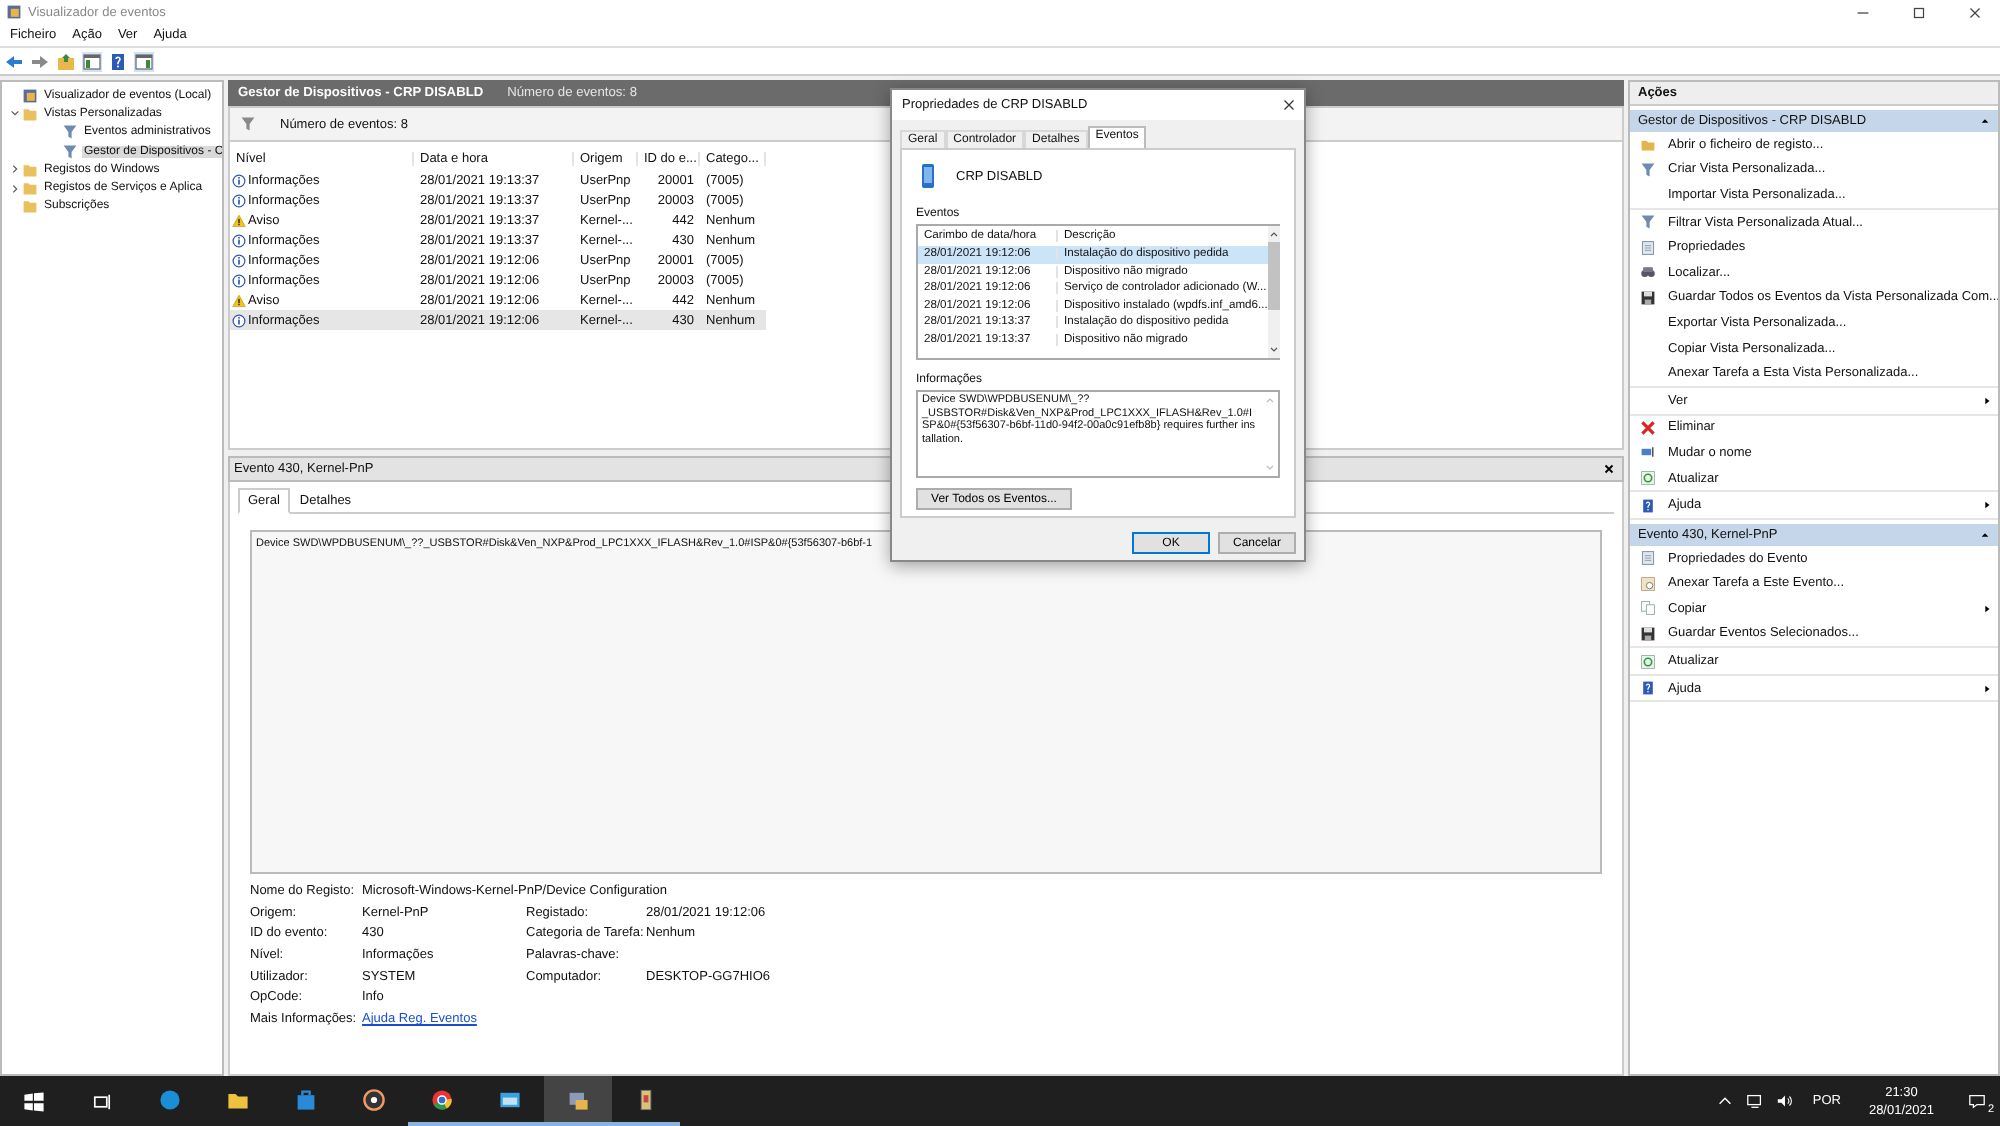 This screenshot has height=1126, width=2000. I want to click on scroll-up-icon, so click(1273, 234).